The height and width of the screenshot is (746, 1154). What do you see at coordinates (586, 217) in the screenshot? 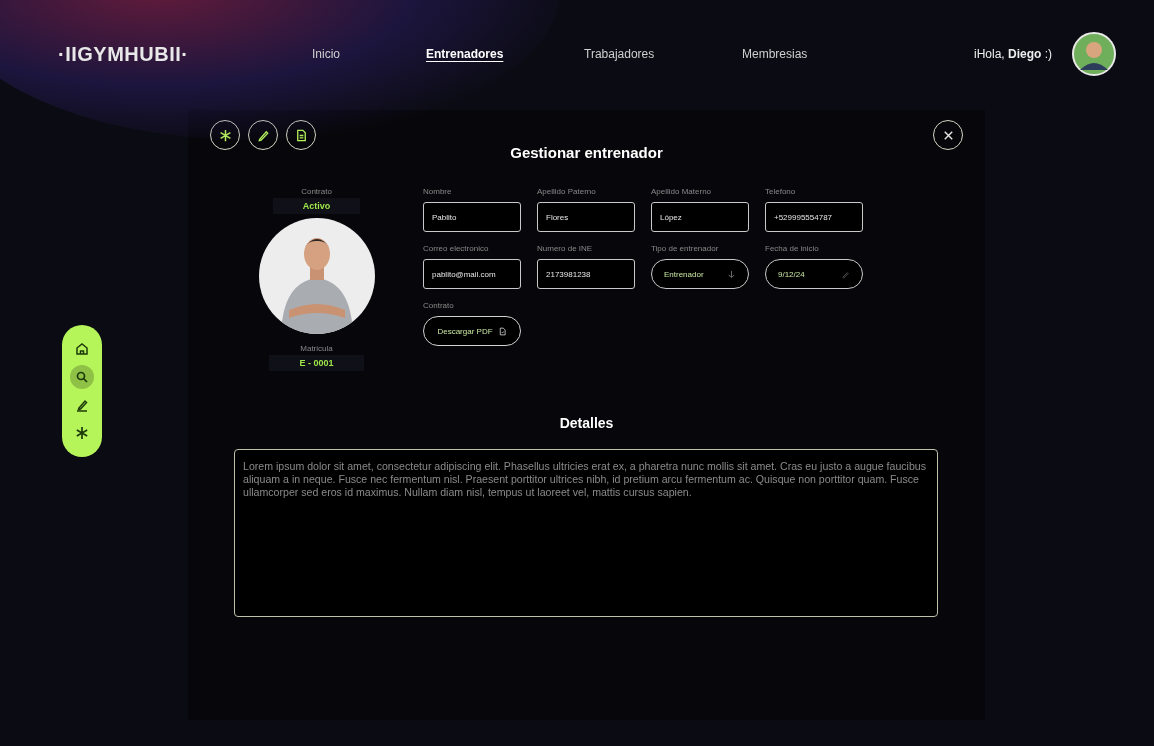
I see `input-field: Flores` at bounding box center [586, 217].